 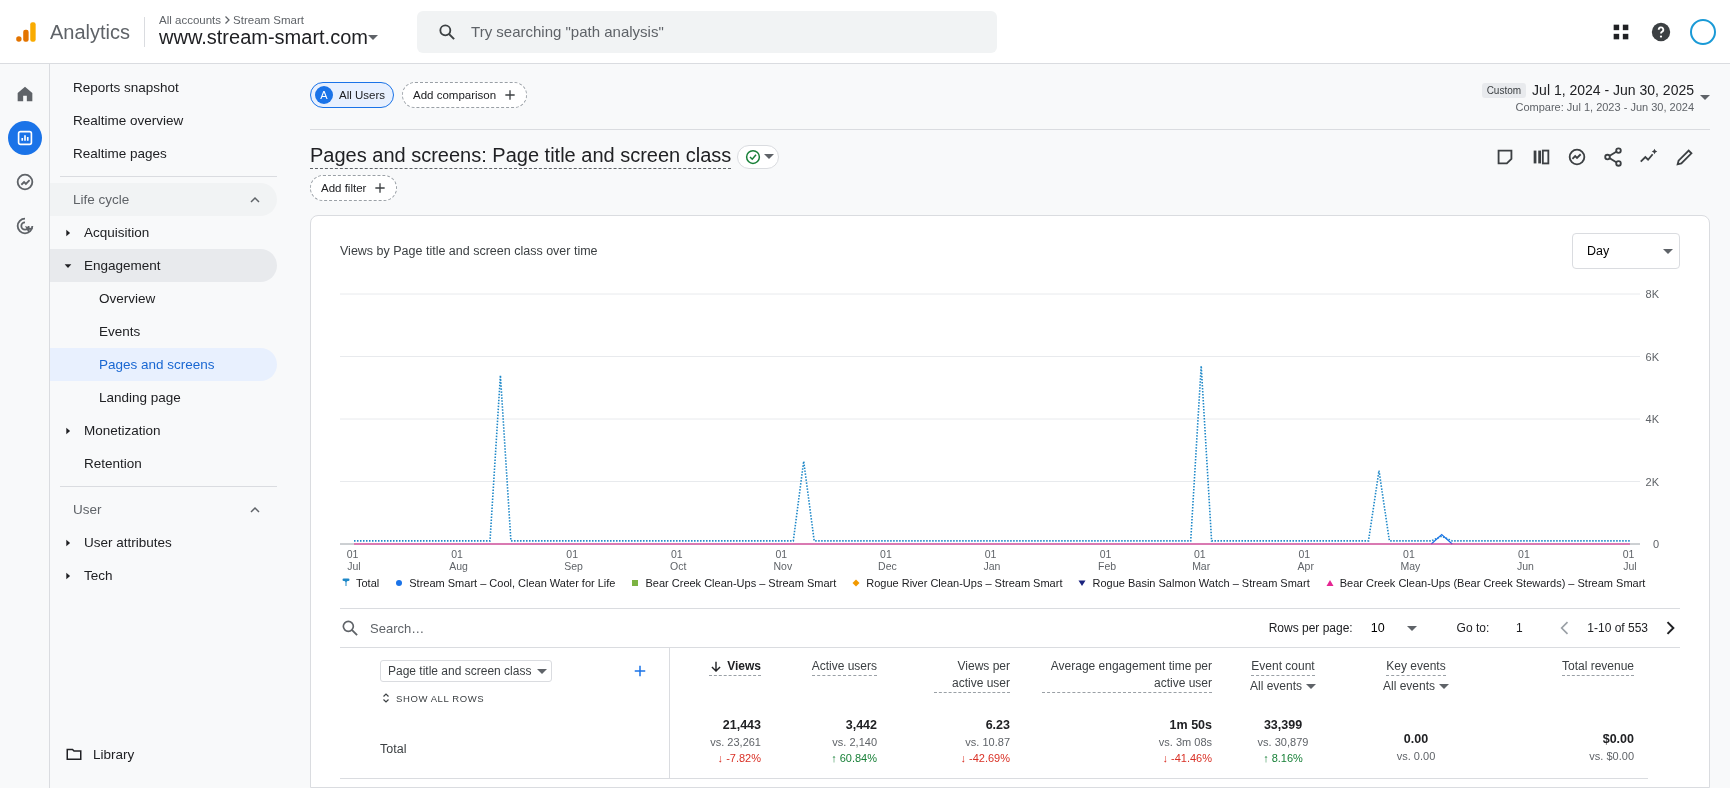 I want to click on nav-item: Landing page, so click(x=163, y=397).